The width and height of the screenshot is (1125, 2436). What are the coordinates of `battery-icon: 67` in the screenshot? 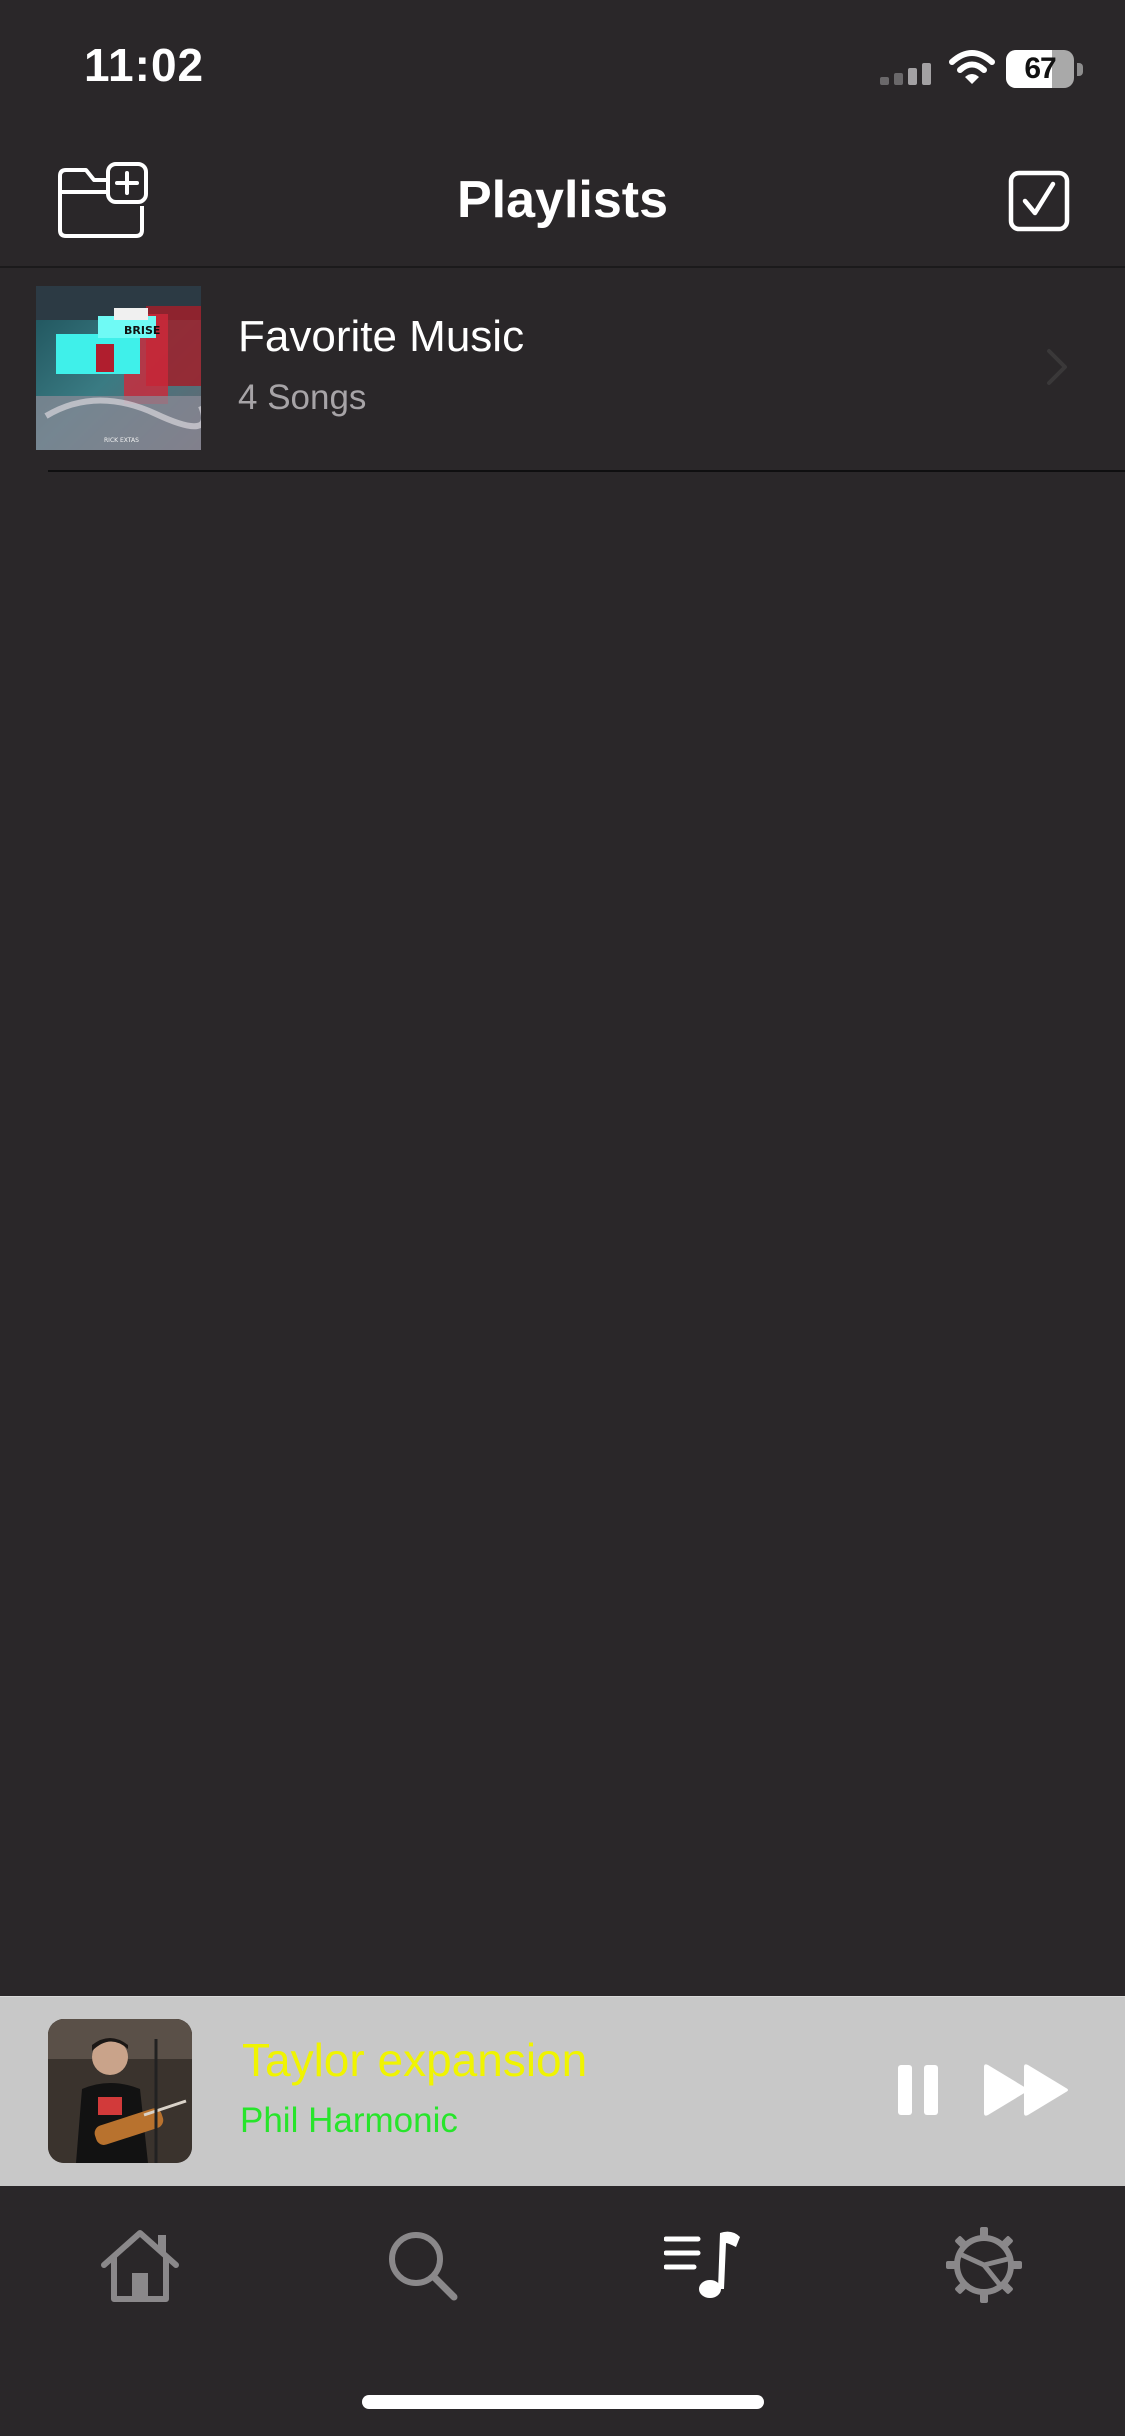 It's located at (1045, 70).